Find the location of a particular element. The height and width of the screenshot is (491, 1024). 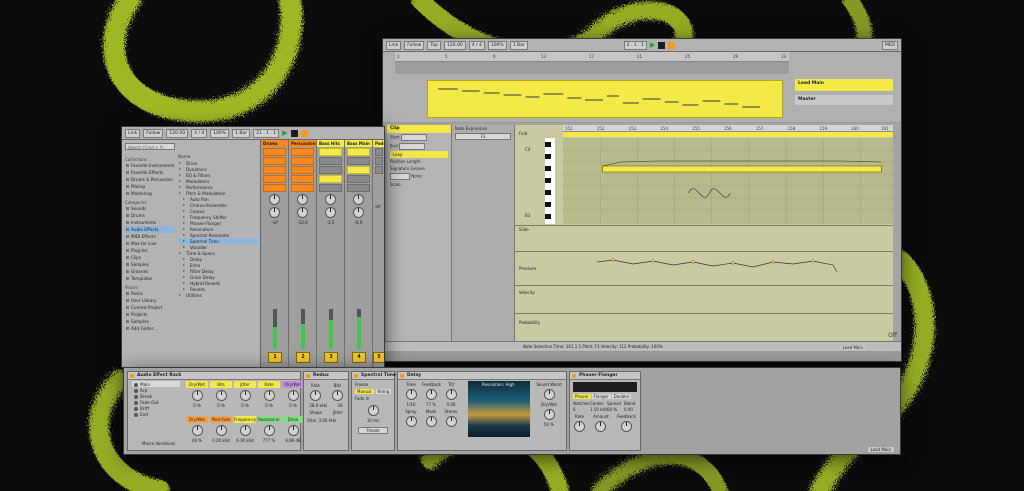

retrig-button: Retrig is located at coordinates (383, 391).